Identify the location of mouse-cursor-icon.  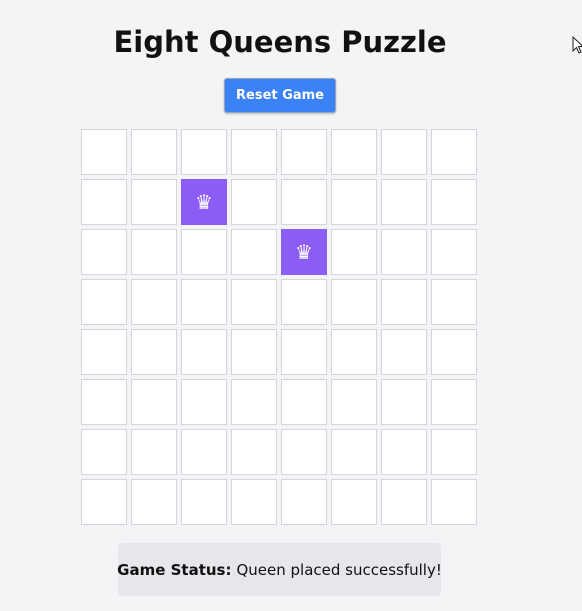
(577, 45).